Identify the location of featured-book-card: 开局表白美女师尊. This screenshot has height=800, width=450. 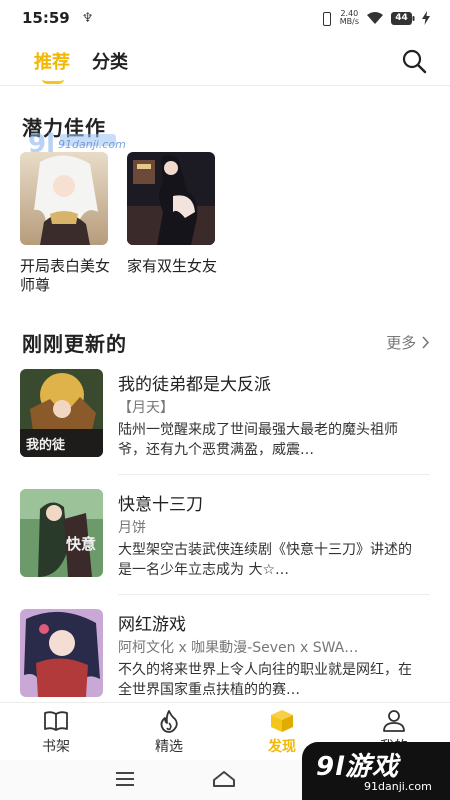
(65, 223).